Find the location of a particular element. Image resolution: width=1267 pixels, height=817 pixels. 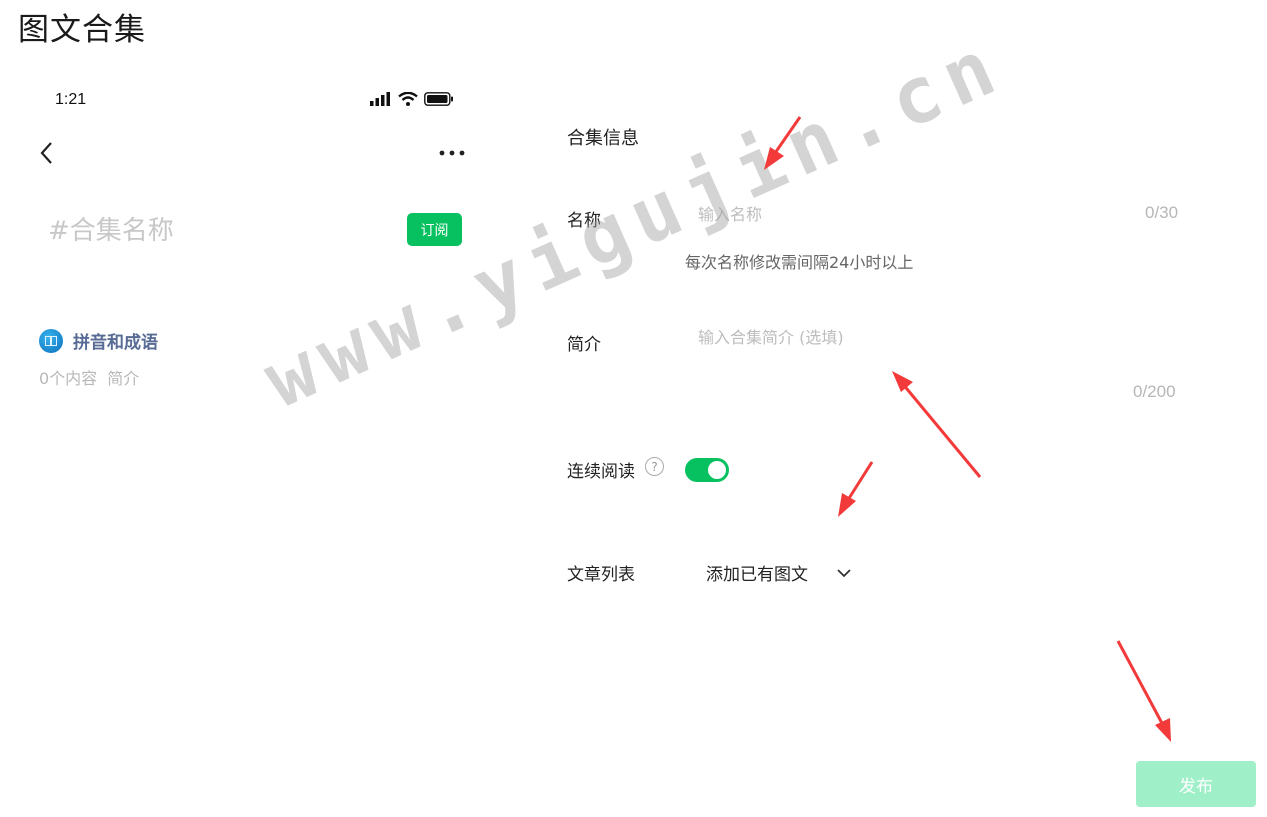

signal-icon is located at coordinates (380, 99).